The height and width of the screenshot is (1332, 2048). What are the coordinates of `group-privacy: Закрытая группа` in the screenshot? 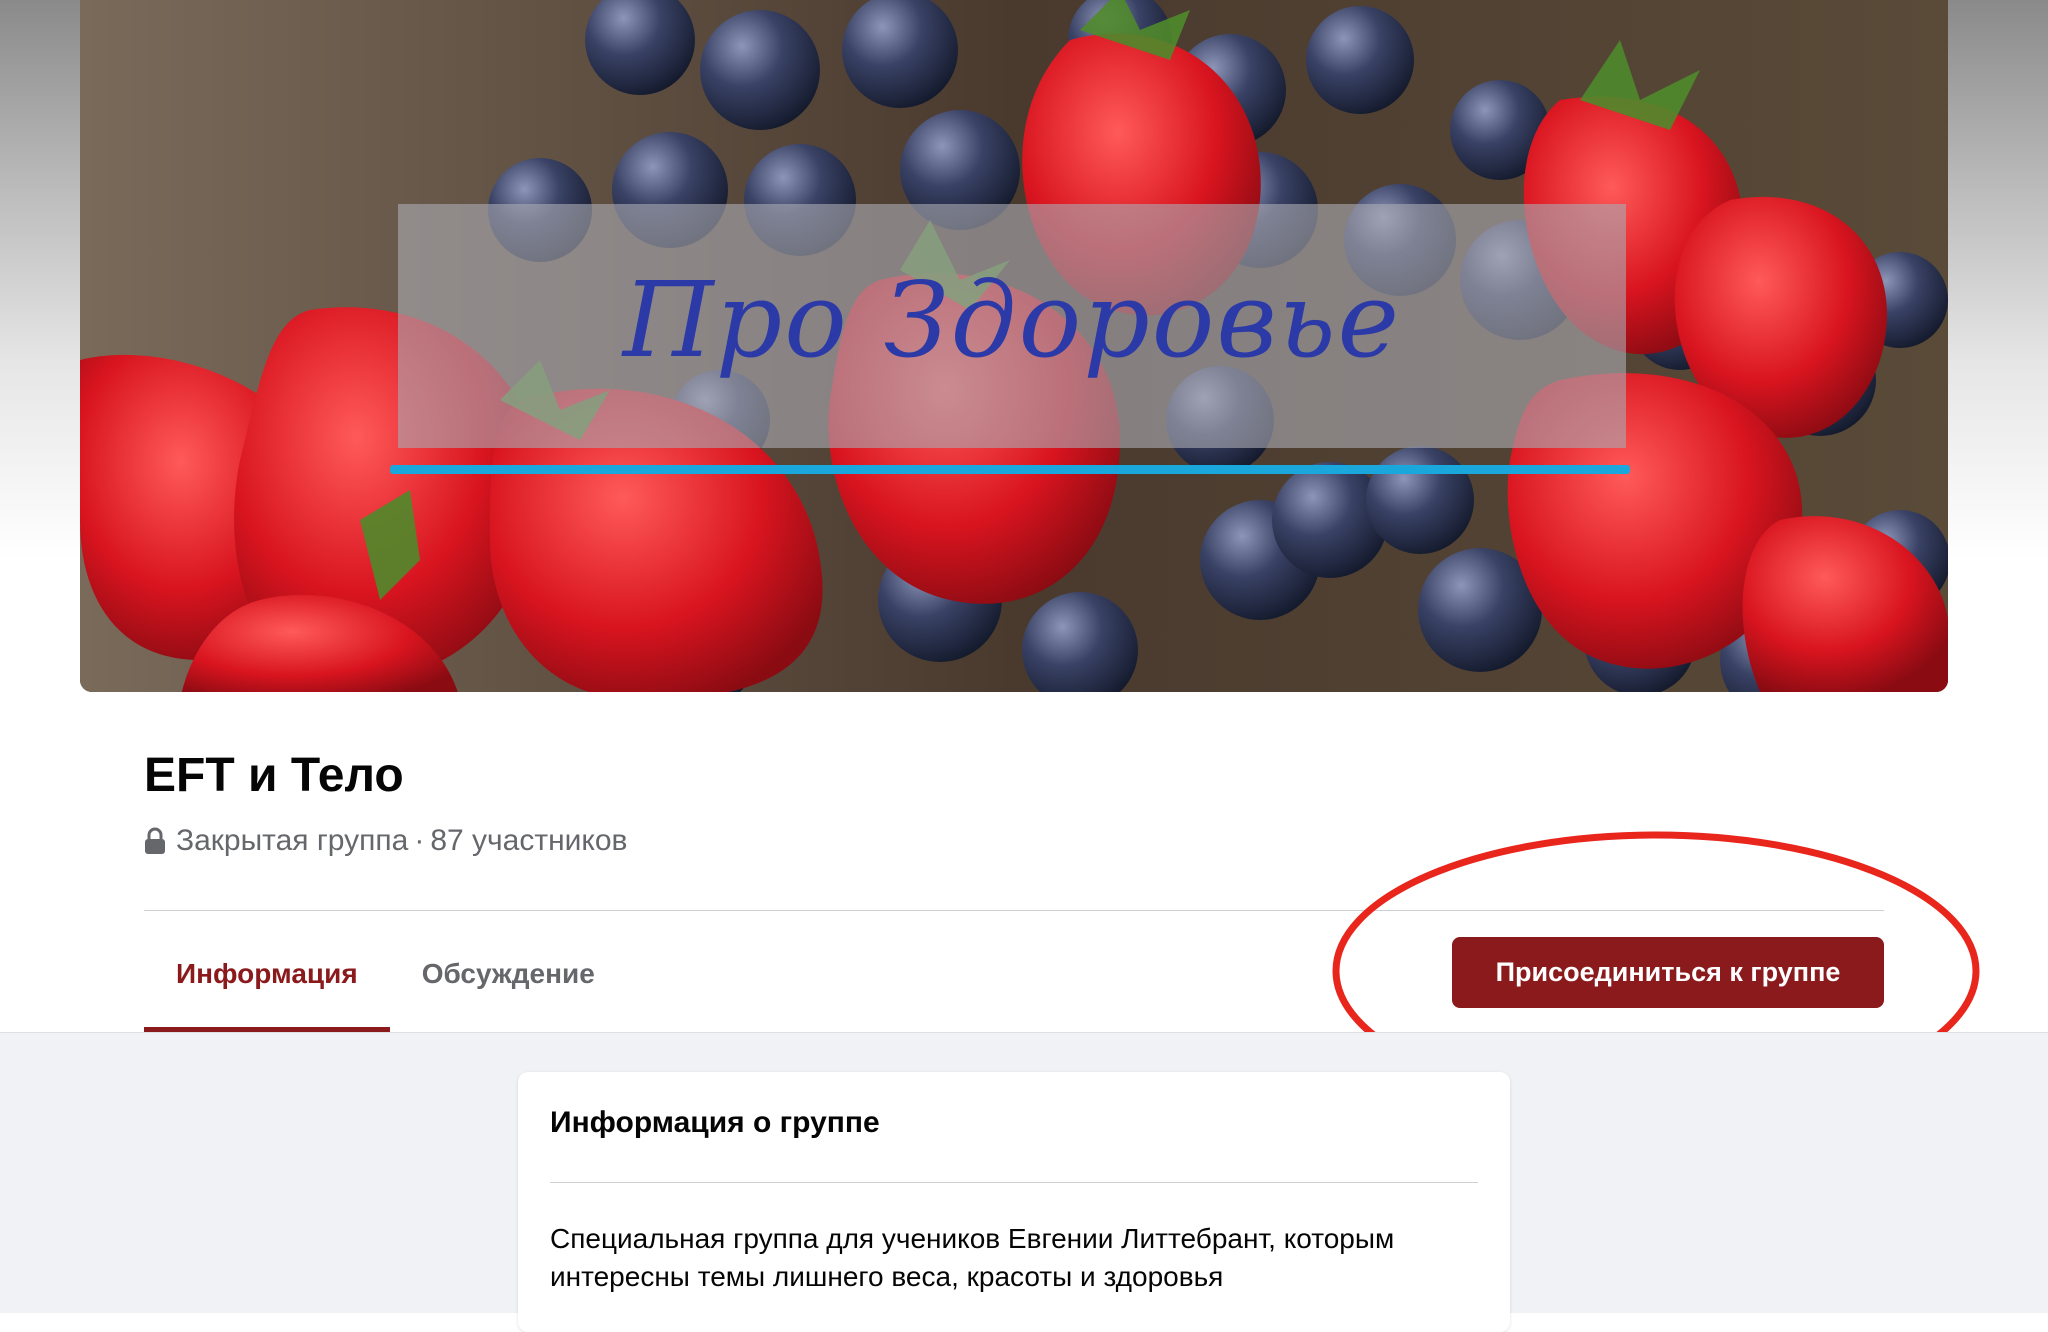 It's located at (292, 841).